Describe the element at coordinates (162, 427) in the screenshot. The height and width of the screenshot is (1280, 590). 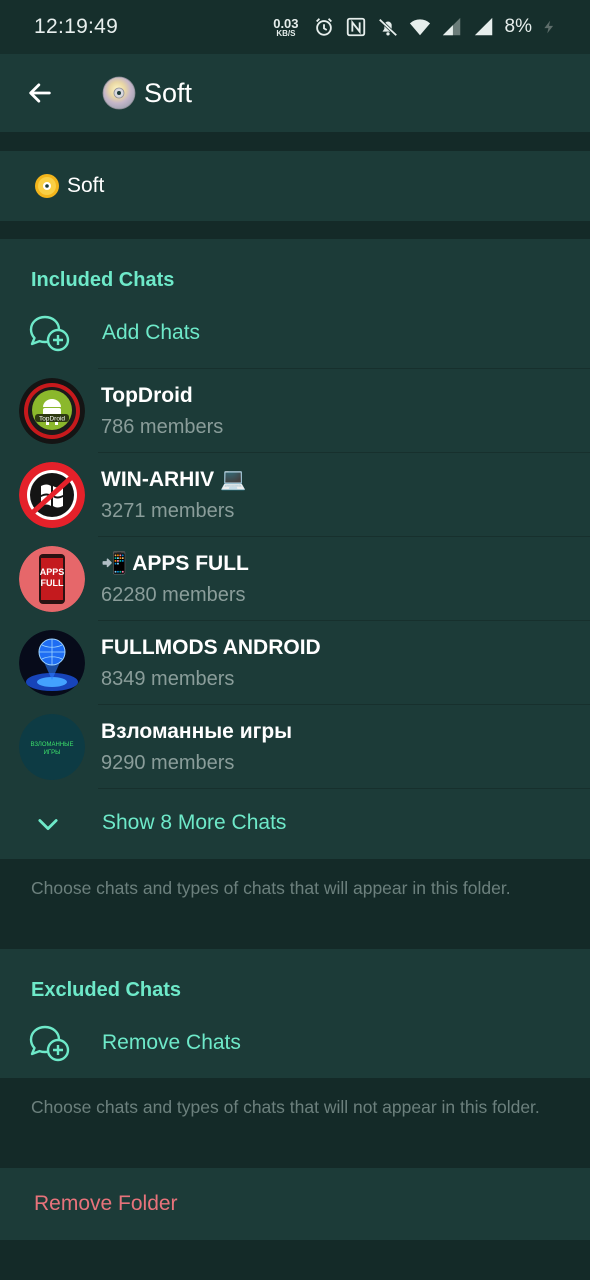
I see `chat-members: 786 members` at that location.